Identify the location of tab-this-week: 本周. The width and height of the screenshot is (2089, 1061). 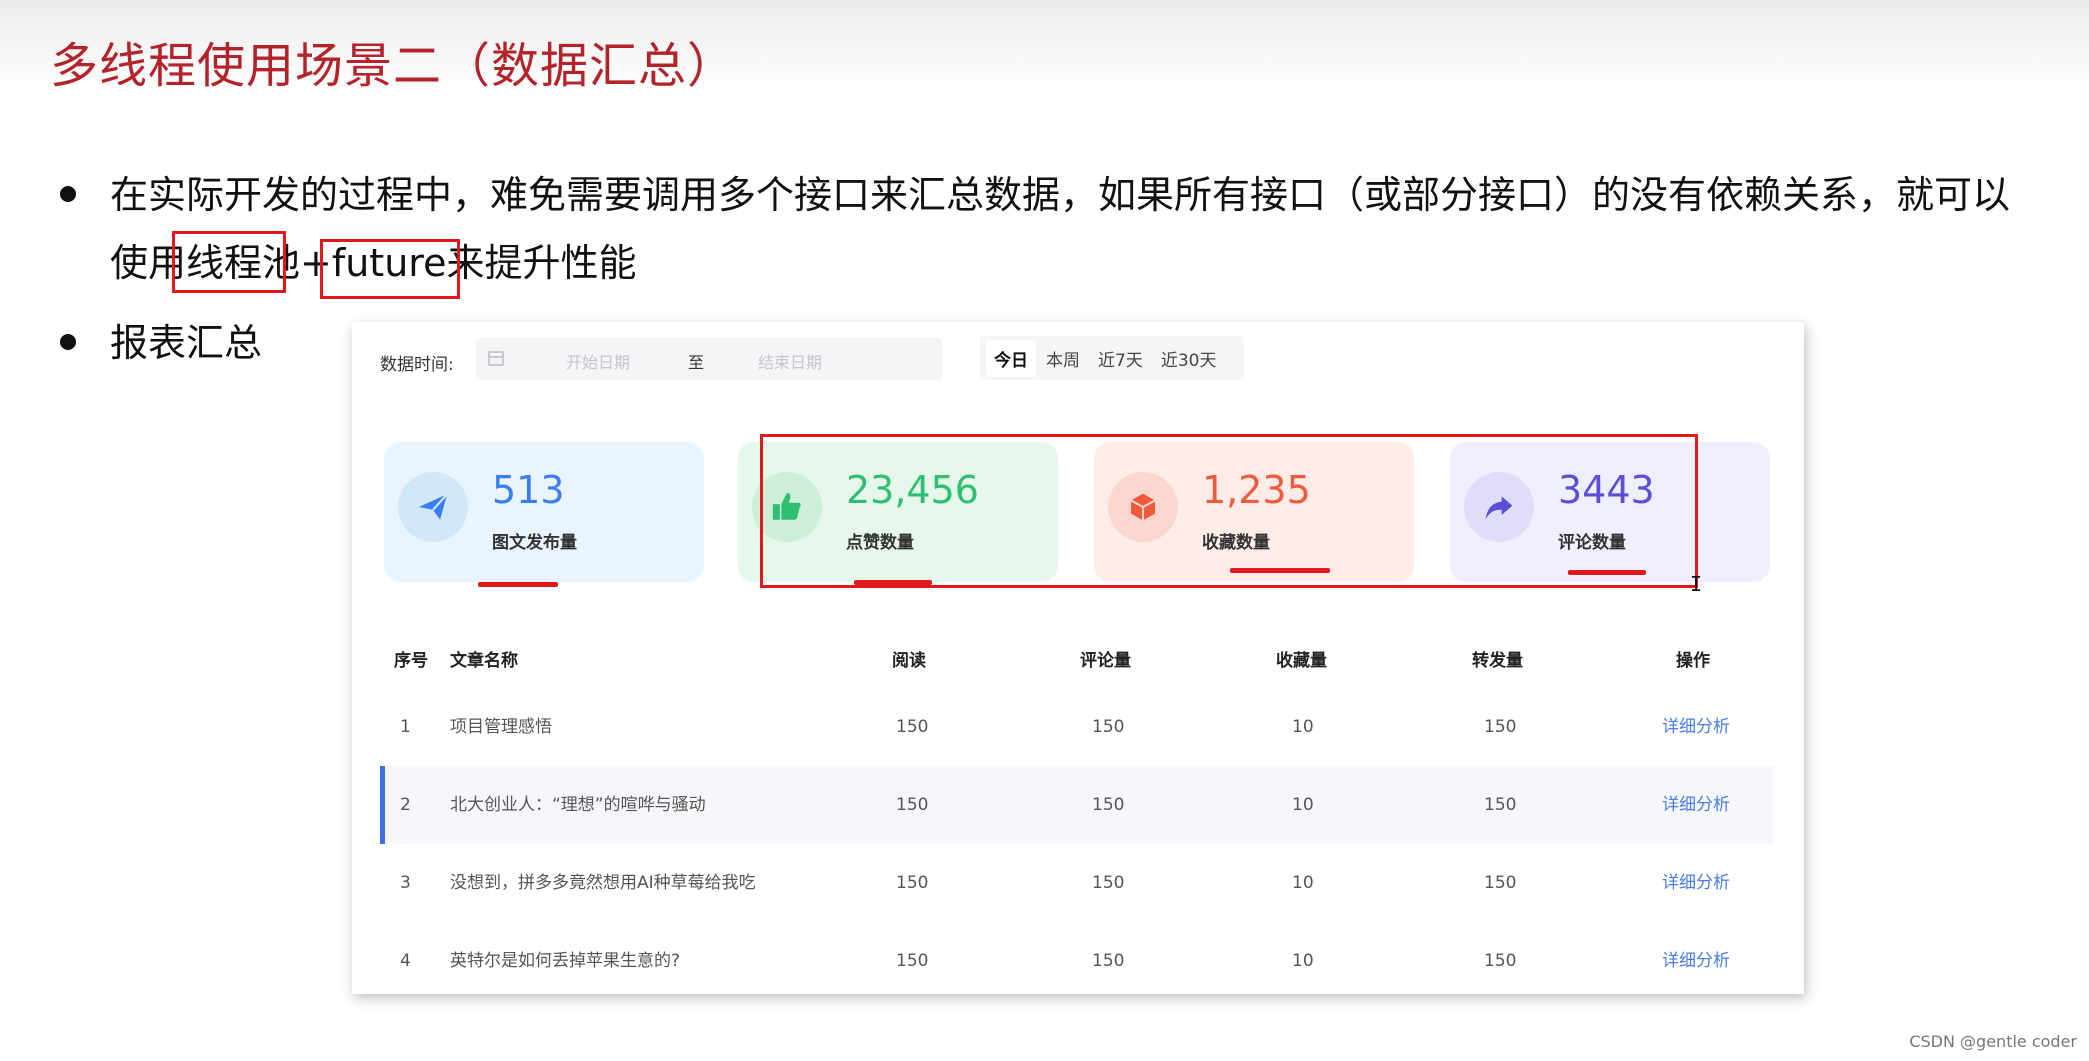
(1063, 358).